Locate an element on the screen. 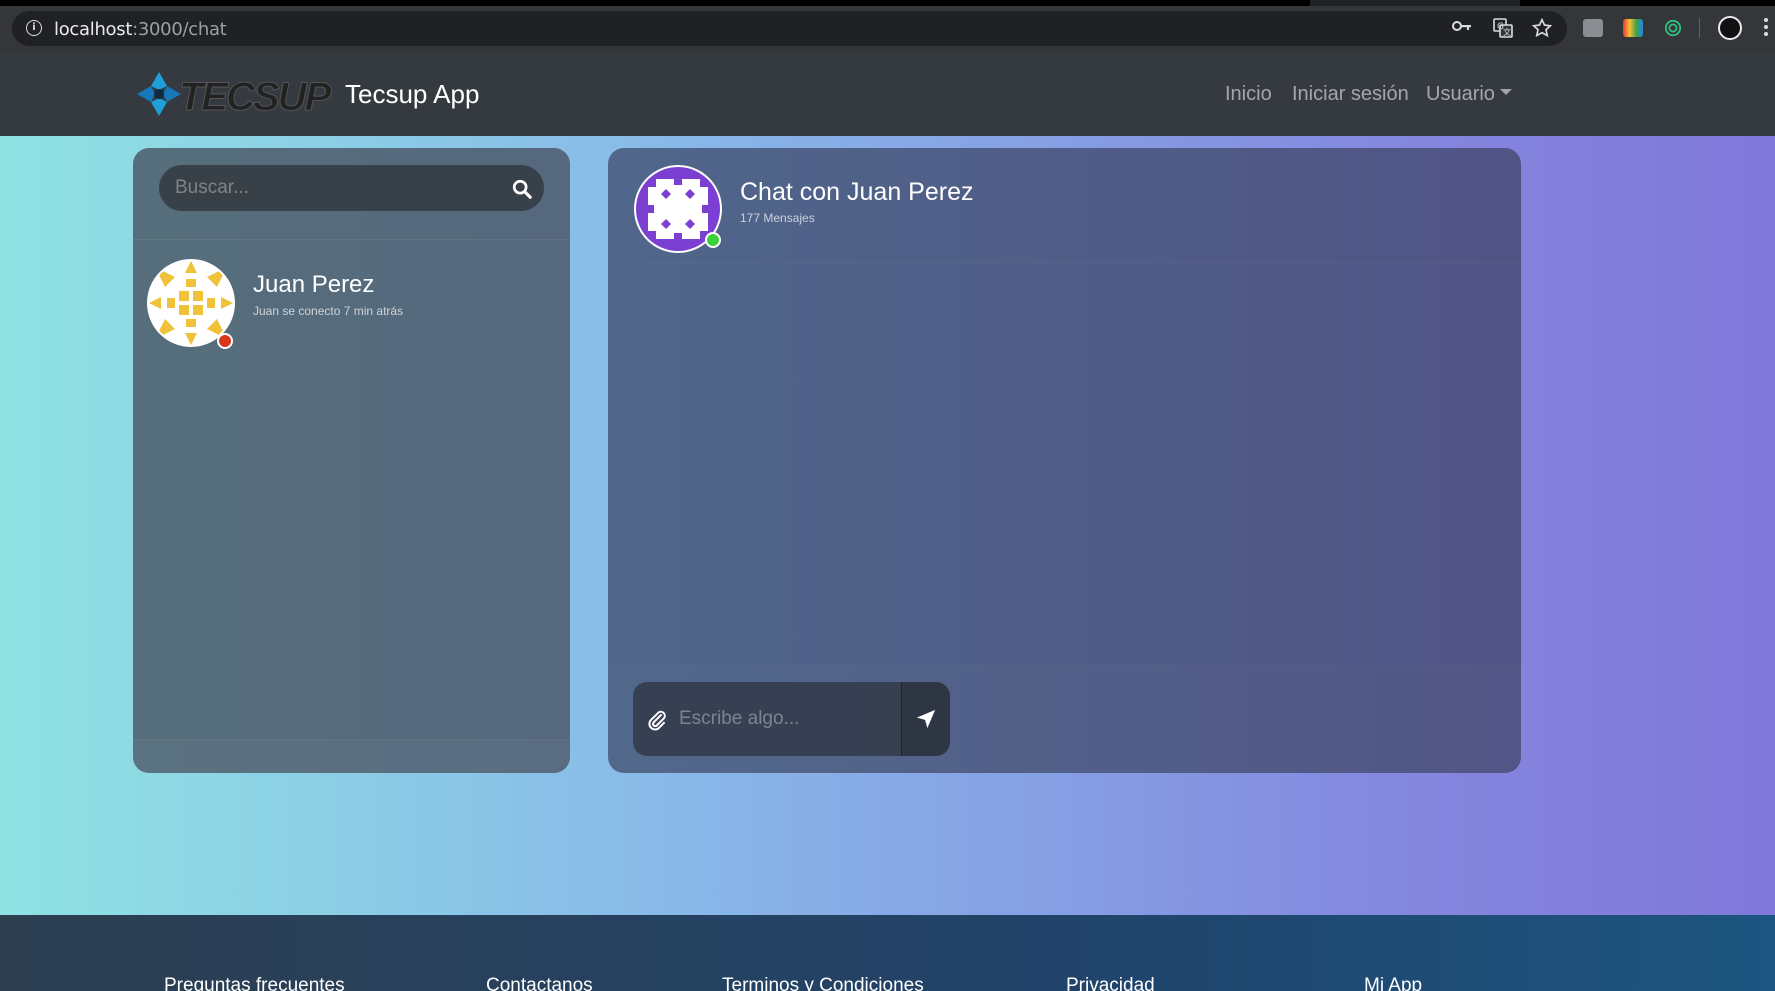 The height and width of the screenshot is (991, 1775). nav-iniciar-sesion: Iniciar sesión is located at coordinates (1350, 94).